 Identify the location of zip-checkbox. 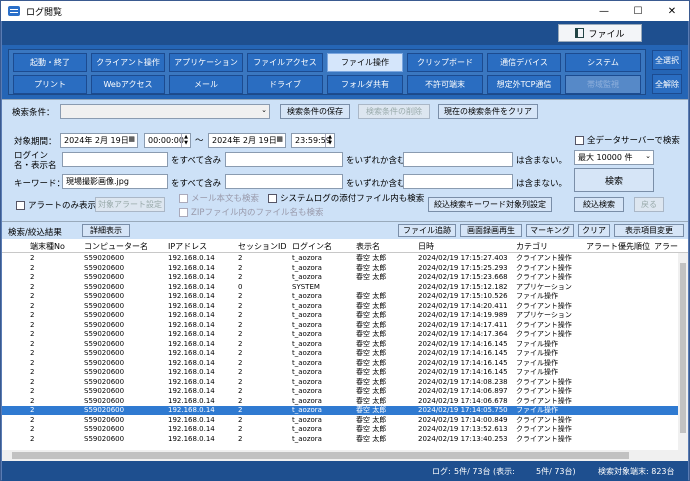
(183, 212).